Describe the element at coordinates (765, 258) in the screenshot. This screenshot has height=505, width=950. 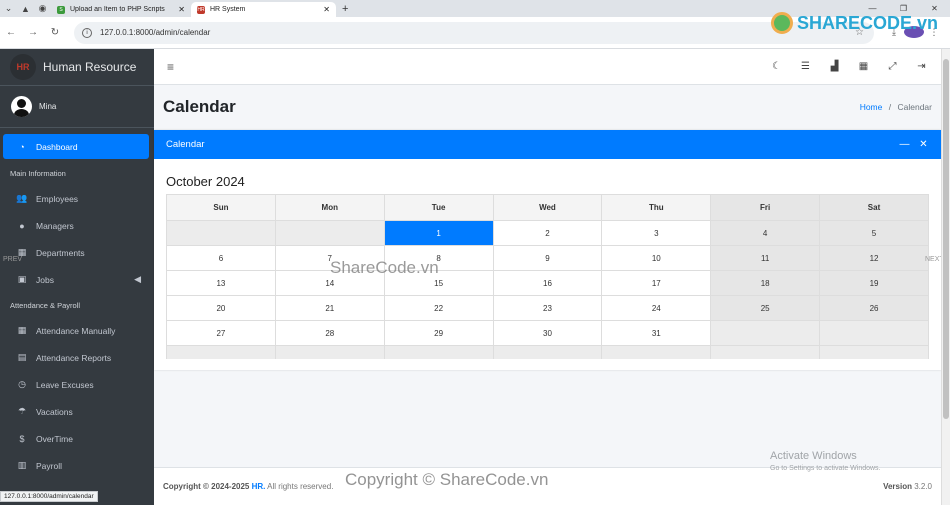
I see `calendar-day-cell: 11` at that location.